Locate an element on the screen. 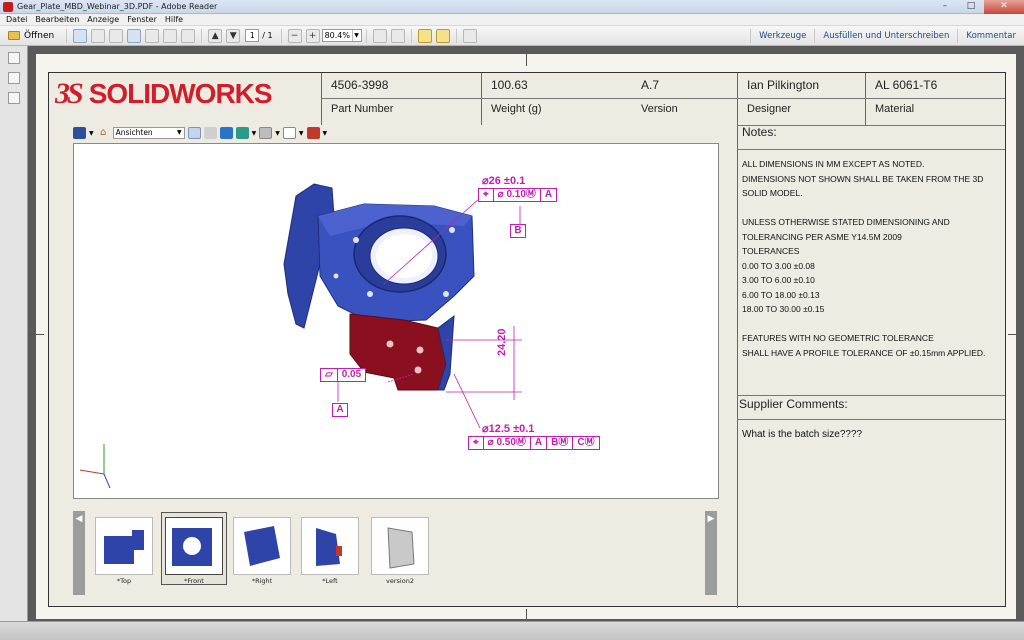  note-line: ALL DIMENSIONS IN MM EXCEPT AS NOTED. is located at coordinates (833, 164).